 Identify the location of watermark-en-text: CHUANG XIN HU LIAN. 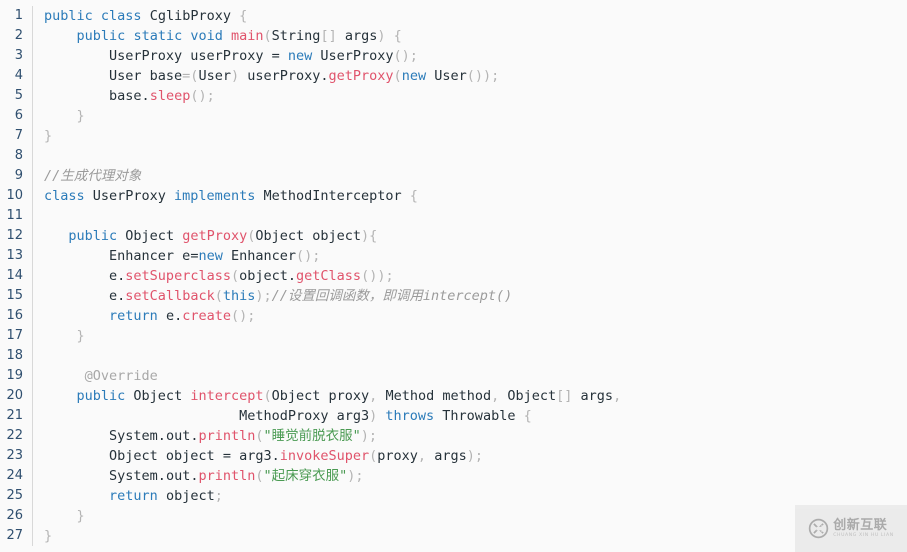
(863, 535).